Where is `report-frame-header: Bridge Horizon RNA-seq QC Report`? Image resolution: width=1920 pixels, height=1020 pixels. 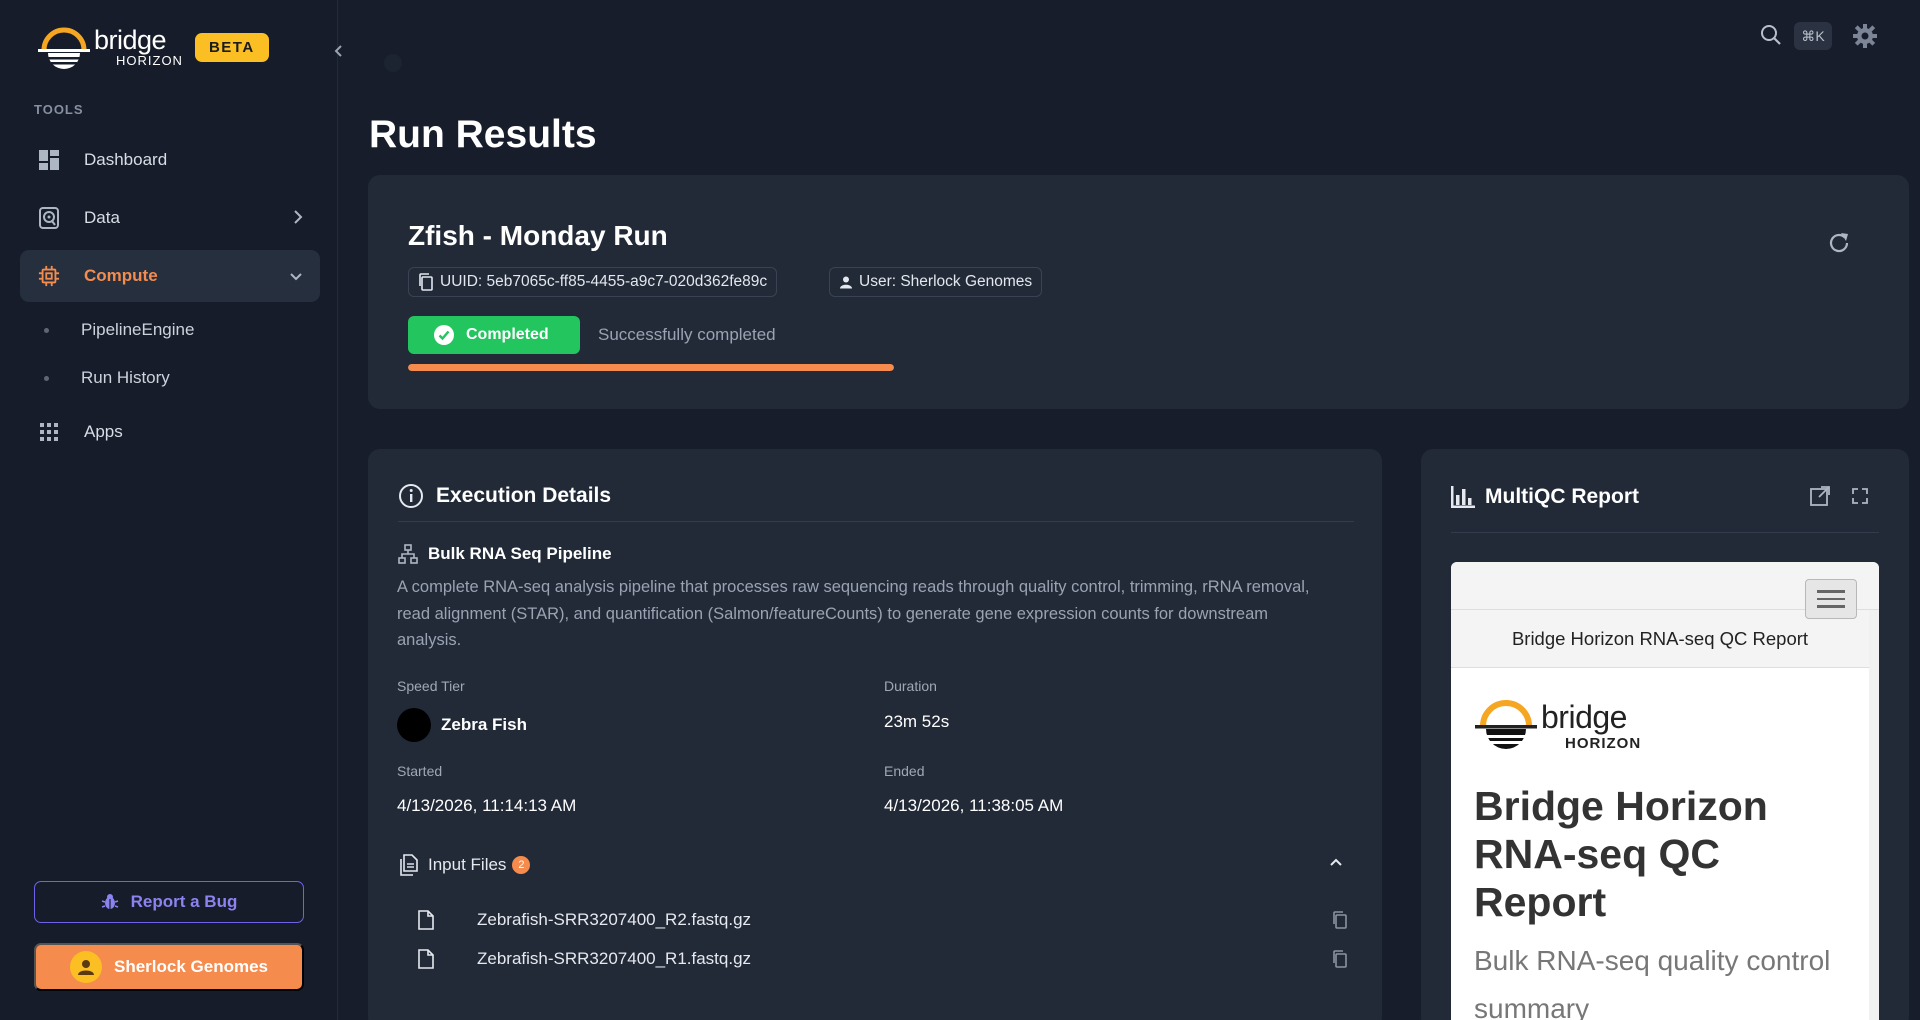
report-frame-header: Bridge Horizon RNA-seq QC Report is located at coordinates (1660, 639).